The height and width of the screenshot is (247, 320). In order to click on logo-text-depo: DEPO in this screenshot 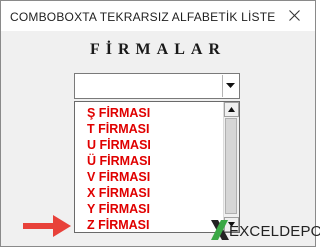, I will do `click(299, 231)`.